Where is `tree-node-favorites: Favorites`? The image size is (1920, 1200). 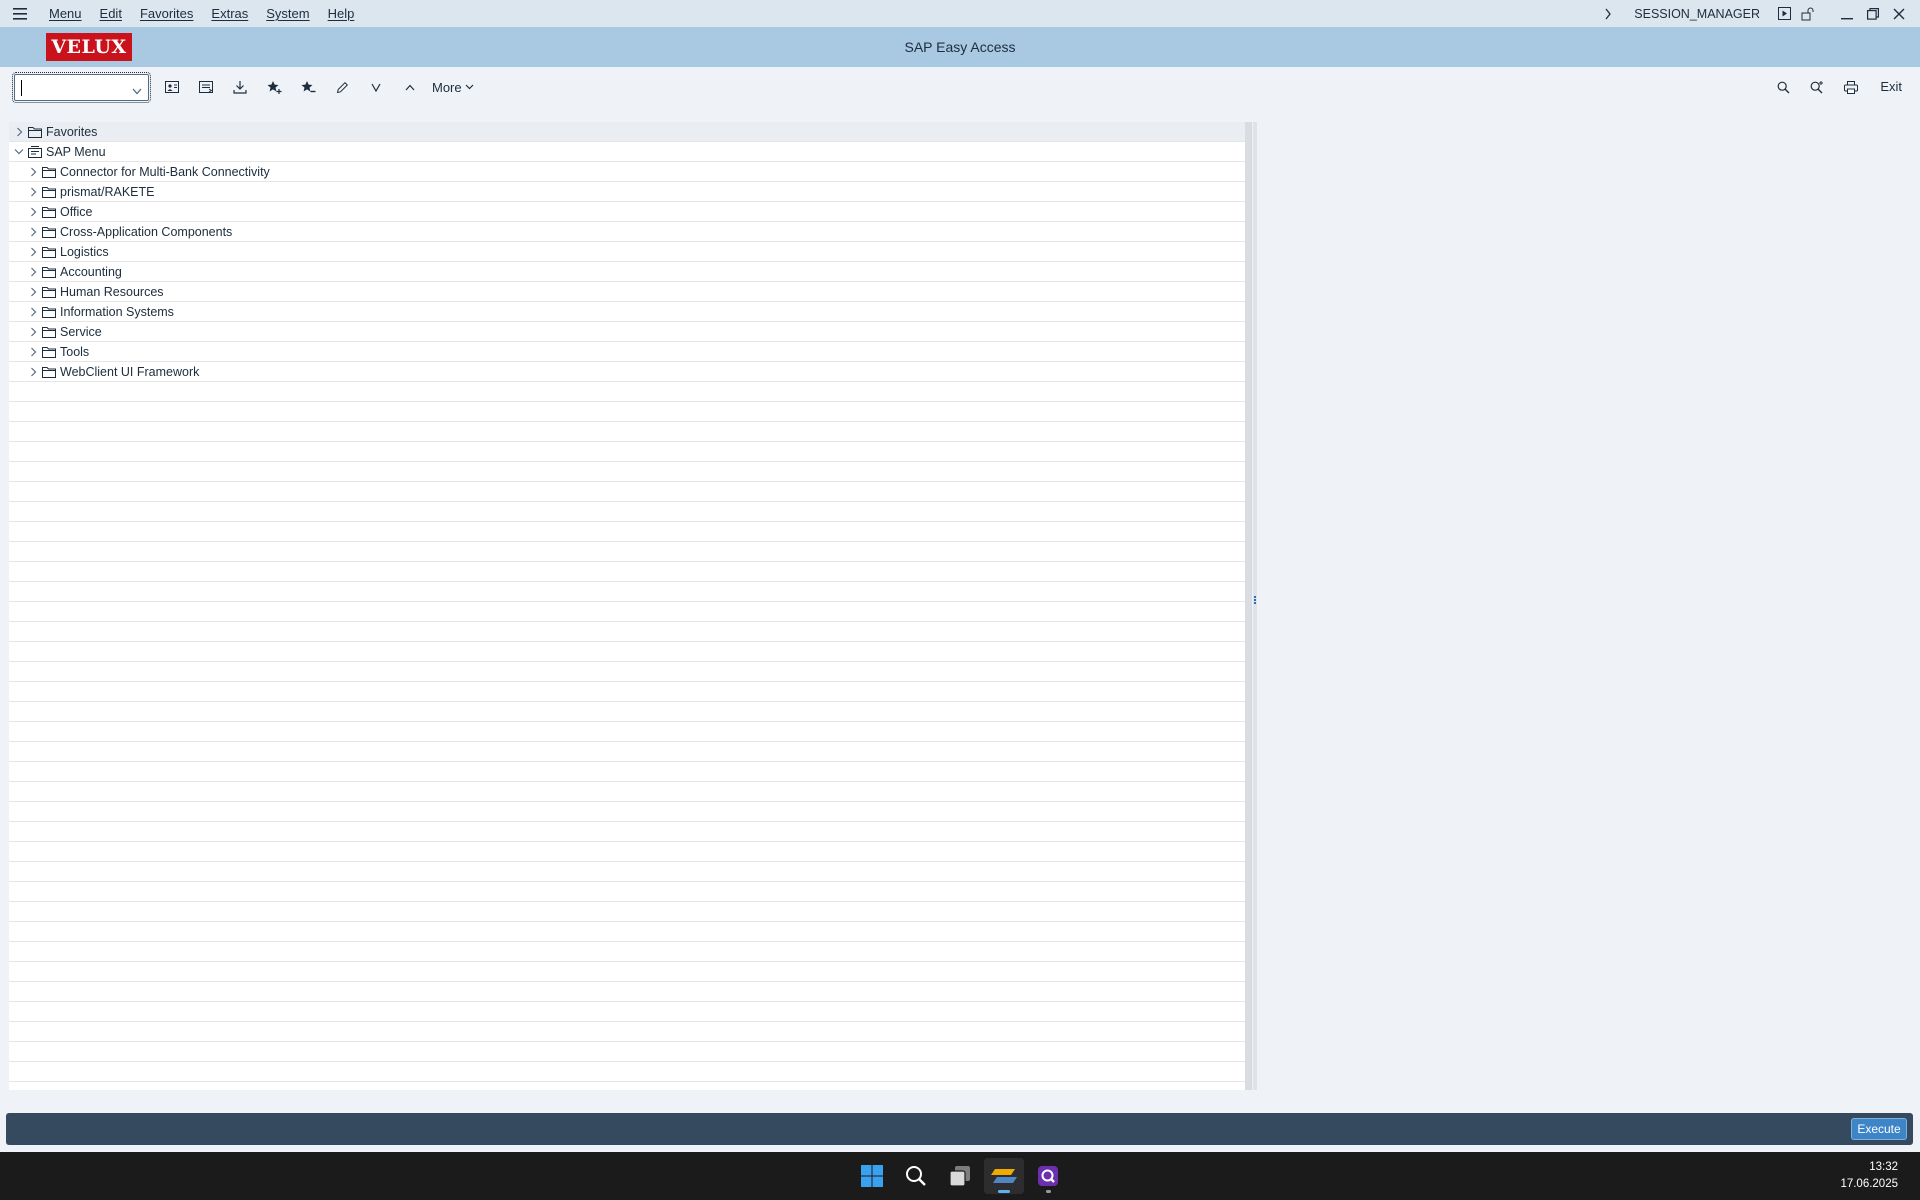
tree-node-favorites: Favorites is located at coordinates (627, 132).